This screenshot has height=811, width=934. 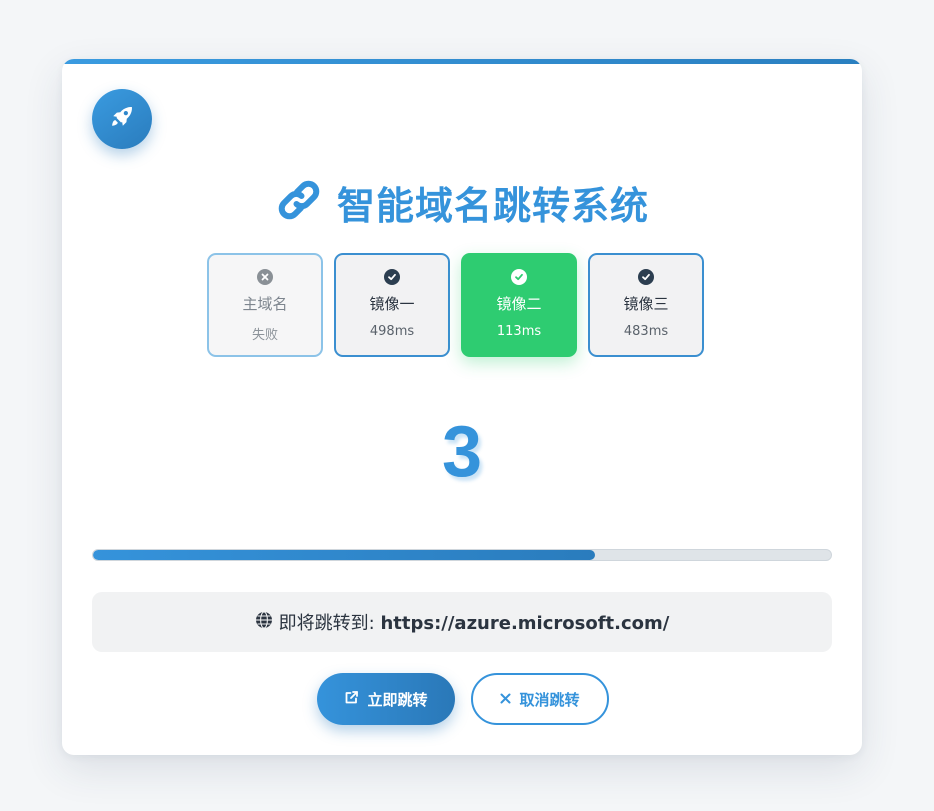 What do you see at coordinates (463, 699) in the screenshot?
I see `action-buttons: 立即跳转 取消跳转` at bounding box center [463, 699].